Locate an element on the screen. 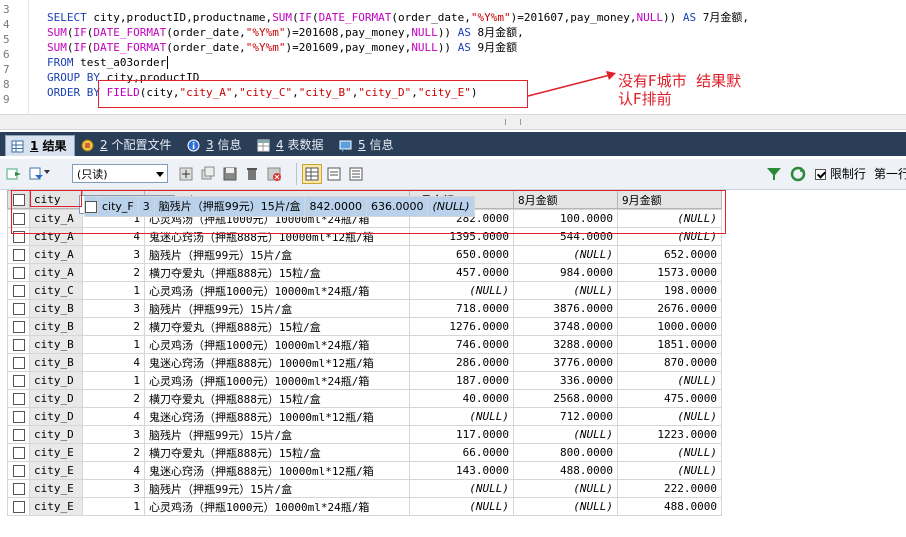  select-all-checkbox is located at coordinates (18, 200).